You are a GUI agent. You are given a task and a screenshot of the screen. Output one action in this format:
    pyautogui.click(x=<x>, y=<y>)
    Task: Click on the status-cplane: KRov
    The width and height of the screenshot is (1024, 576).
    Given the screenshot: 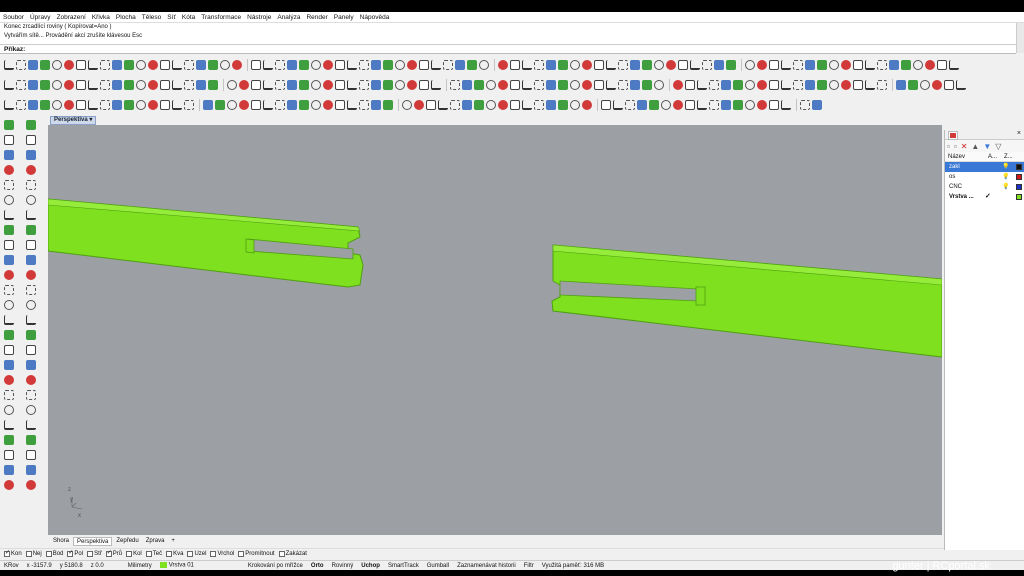 What is the action you would take?
    pyautogui.click(x=11, y=566)
    